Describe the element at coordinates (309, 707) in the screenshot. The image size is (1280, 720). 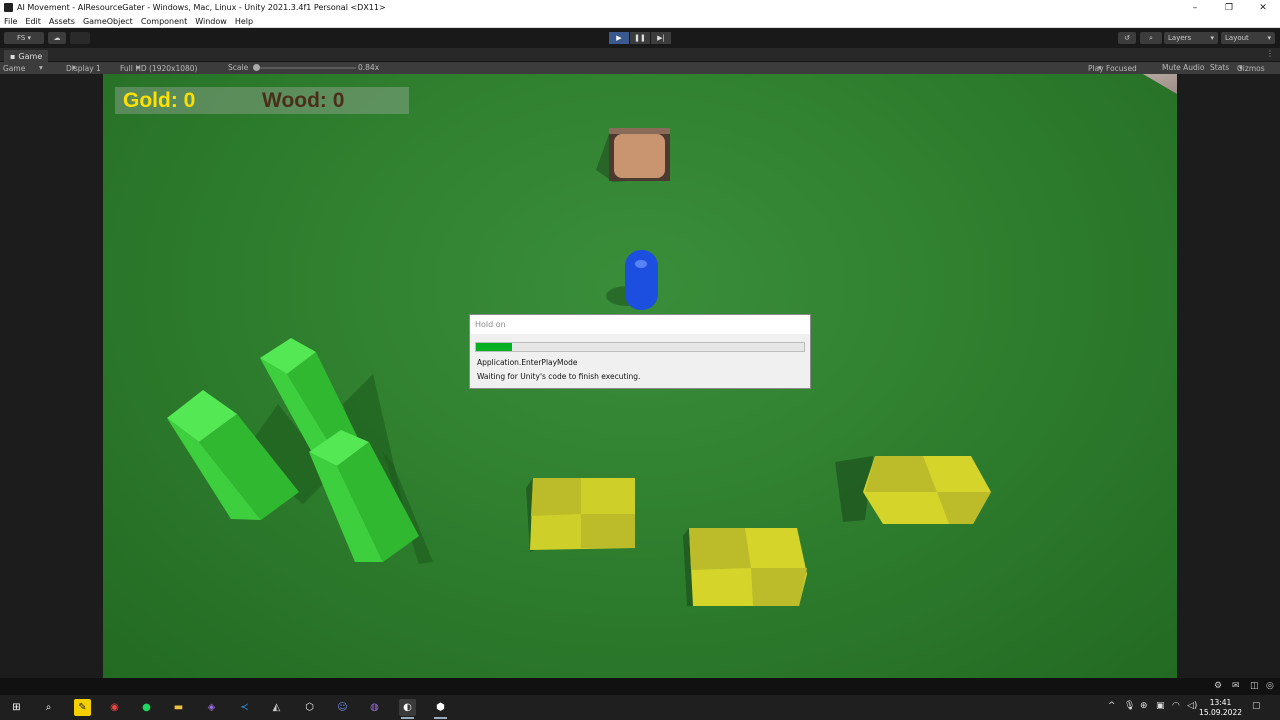
I see `unity-hub-icon: ⬡` at that location.